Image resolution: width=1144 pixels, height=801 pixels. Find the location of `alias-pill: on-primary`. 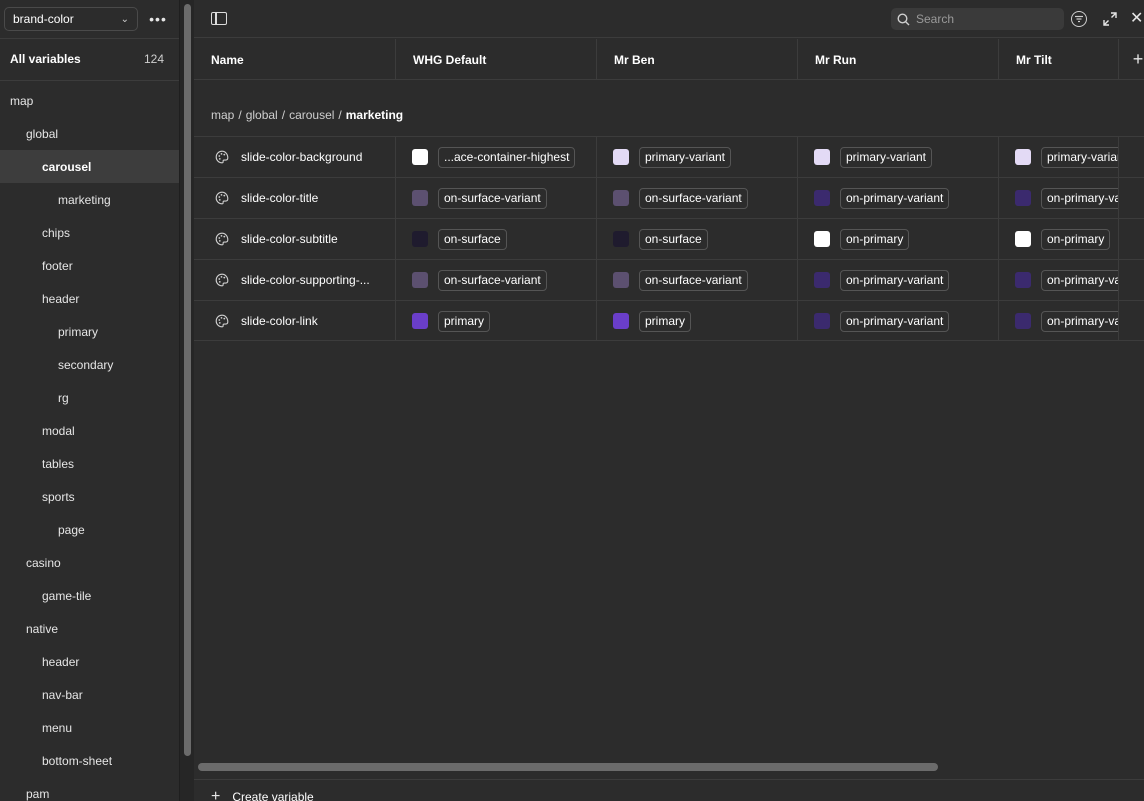

alias-pill: on-primary is located at coordinates (875, 239).